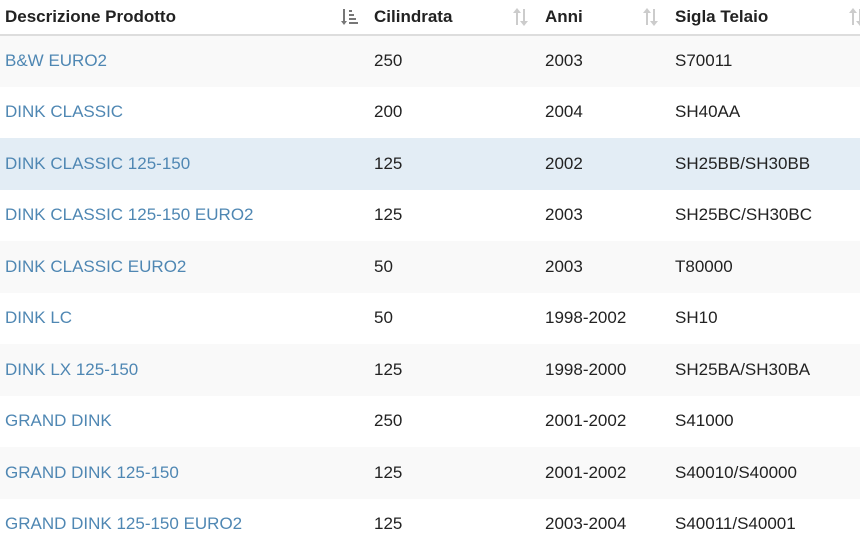  What do you see at coordinates (454, 18) in the screenshot?
I see `column-header-cilindrata: Cilindrata` at bounding box center [454, 18].